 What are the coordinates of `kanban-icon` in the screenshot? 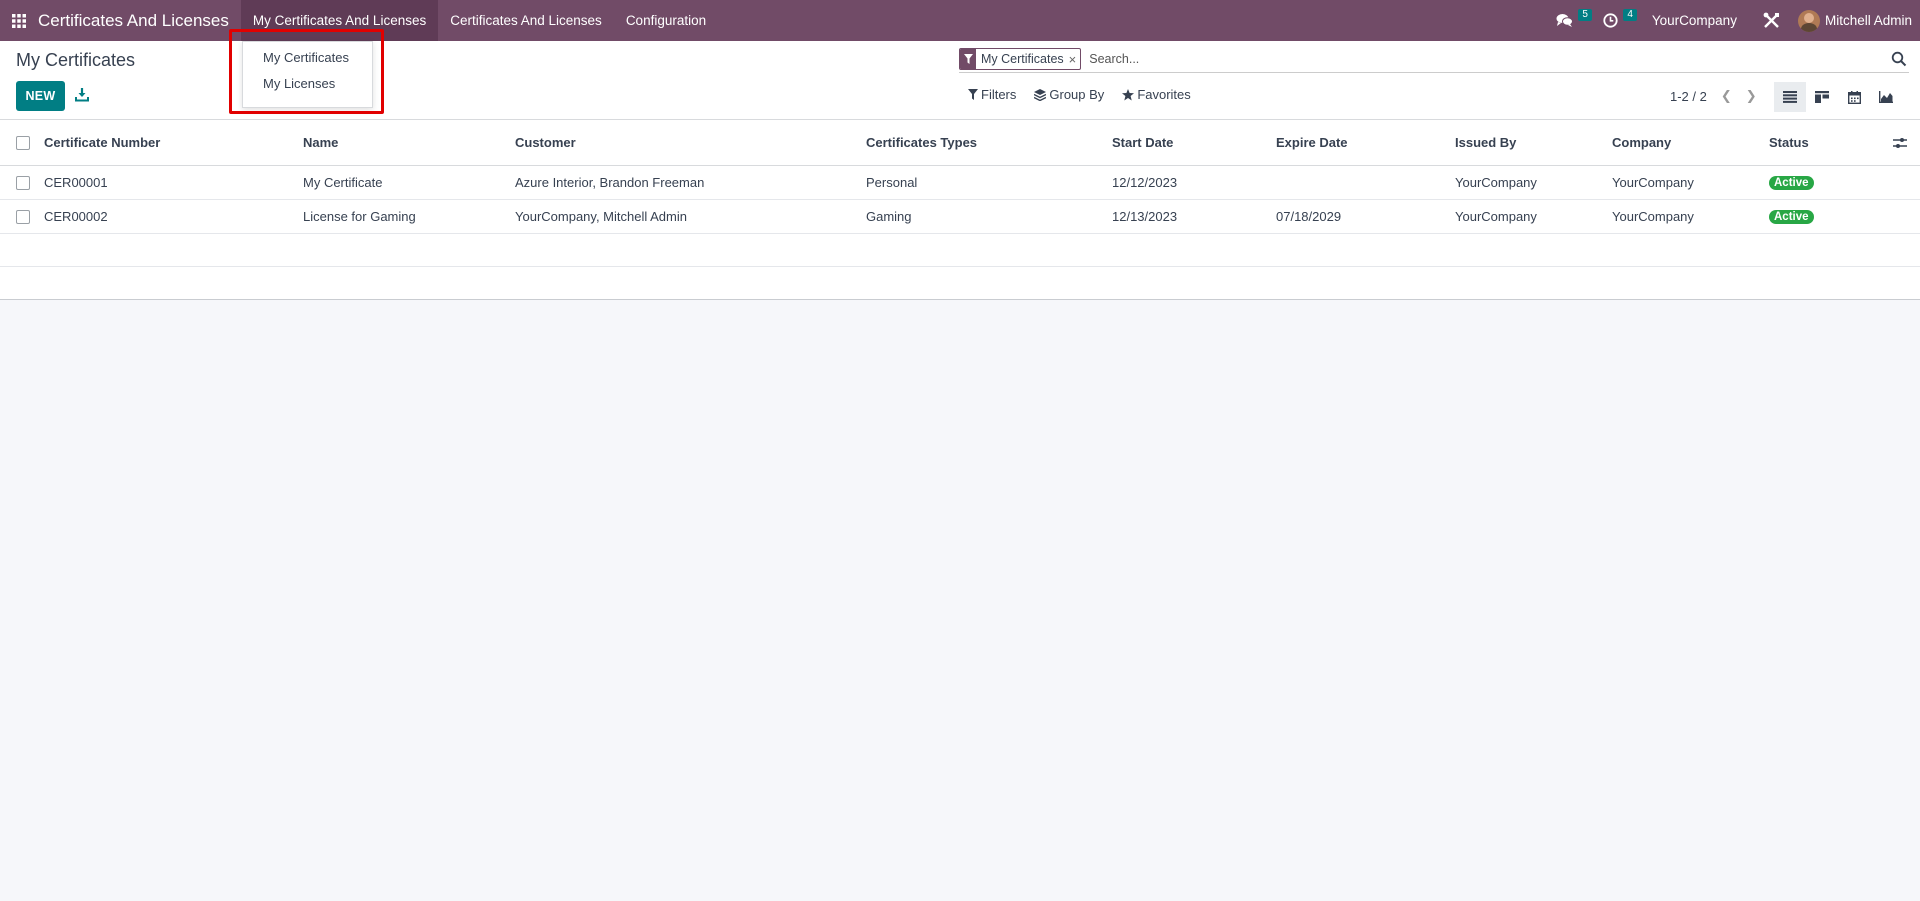 It's located at (1822, 97).